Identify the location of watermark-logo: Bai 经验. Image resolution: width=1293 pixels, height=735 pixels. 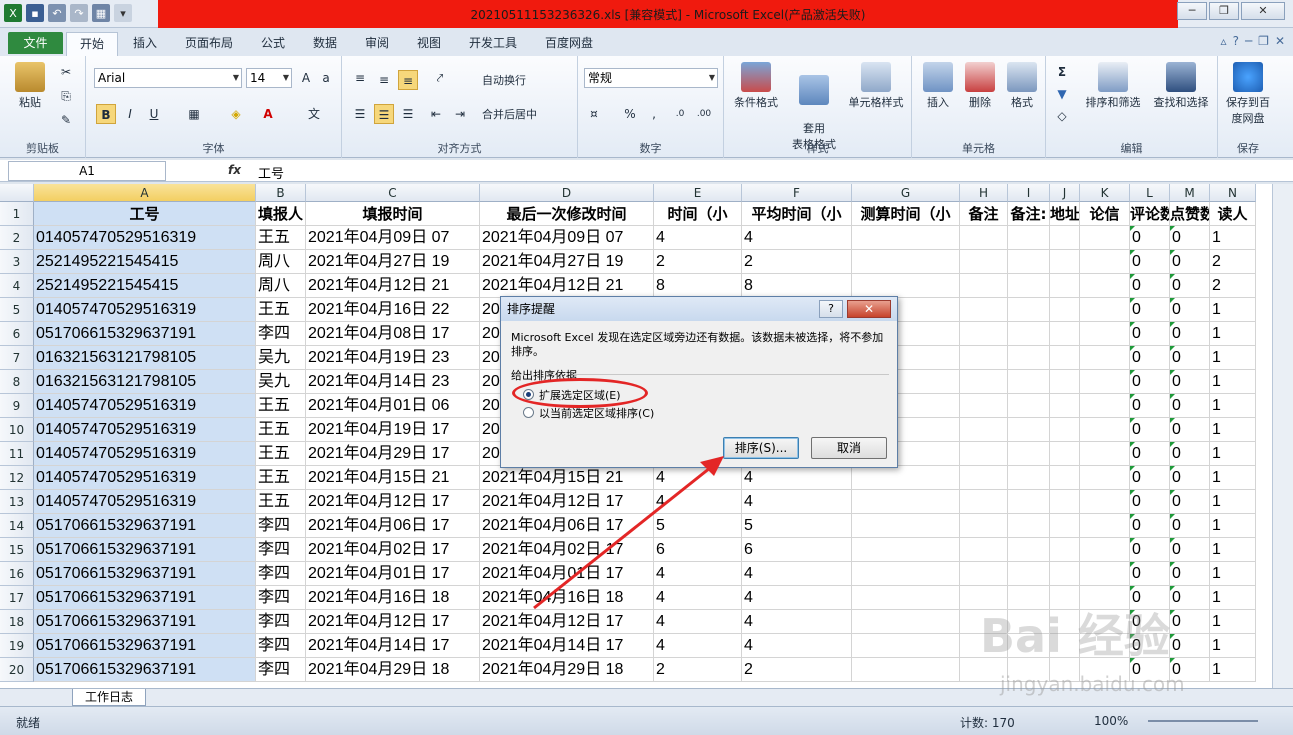
(1075, 636).